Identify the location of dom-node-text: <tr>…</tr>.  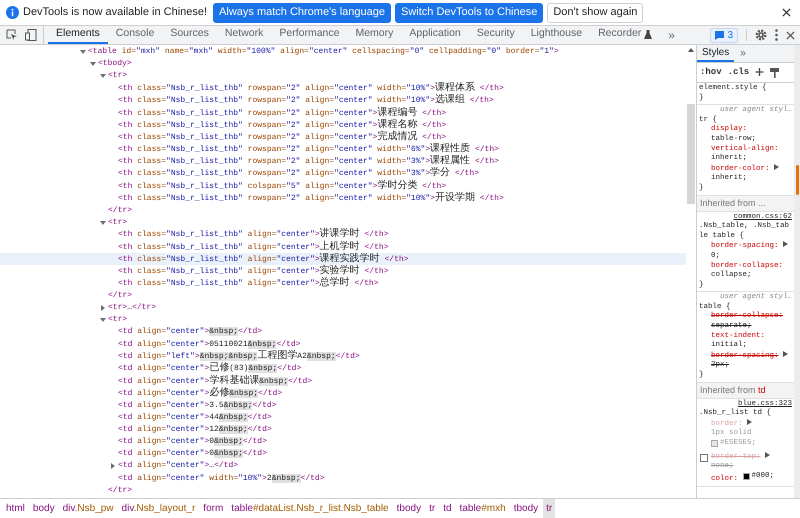
(132, 308).